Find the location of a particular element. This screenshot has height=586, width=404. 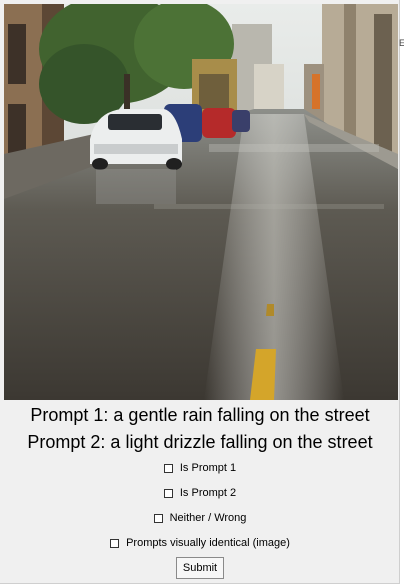

option-prompts-identical: Prompts visually identical (image) is located at coordinates (200, 543).